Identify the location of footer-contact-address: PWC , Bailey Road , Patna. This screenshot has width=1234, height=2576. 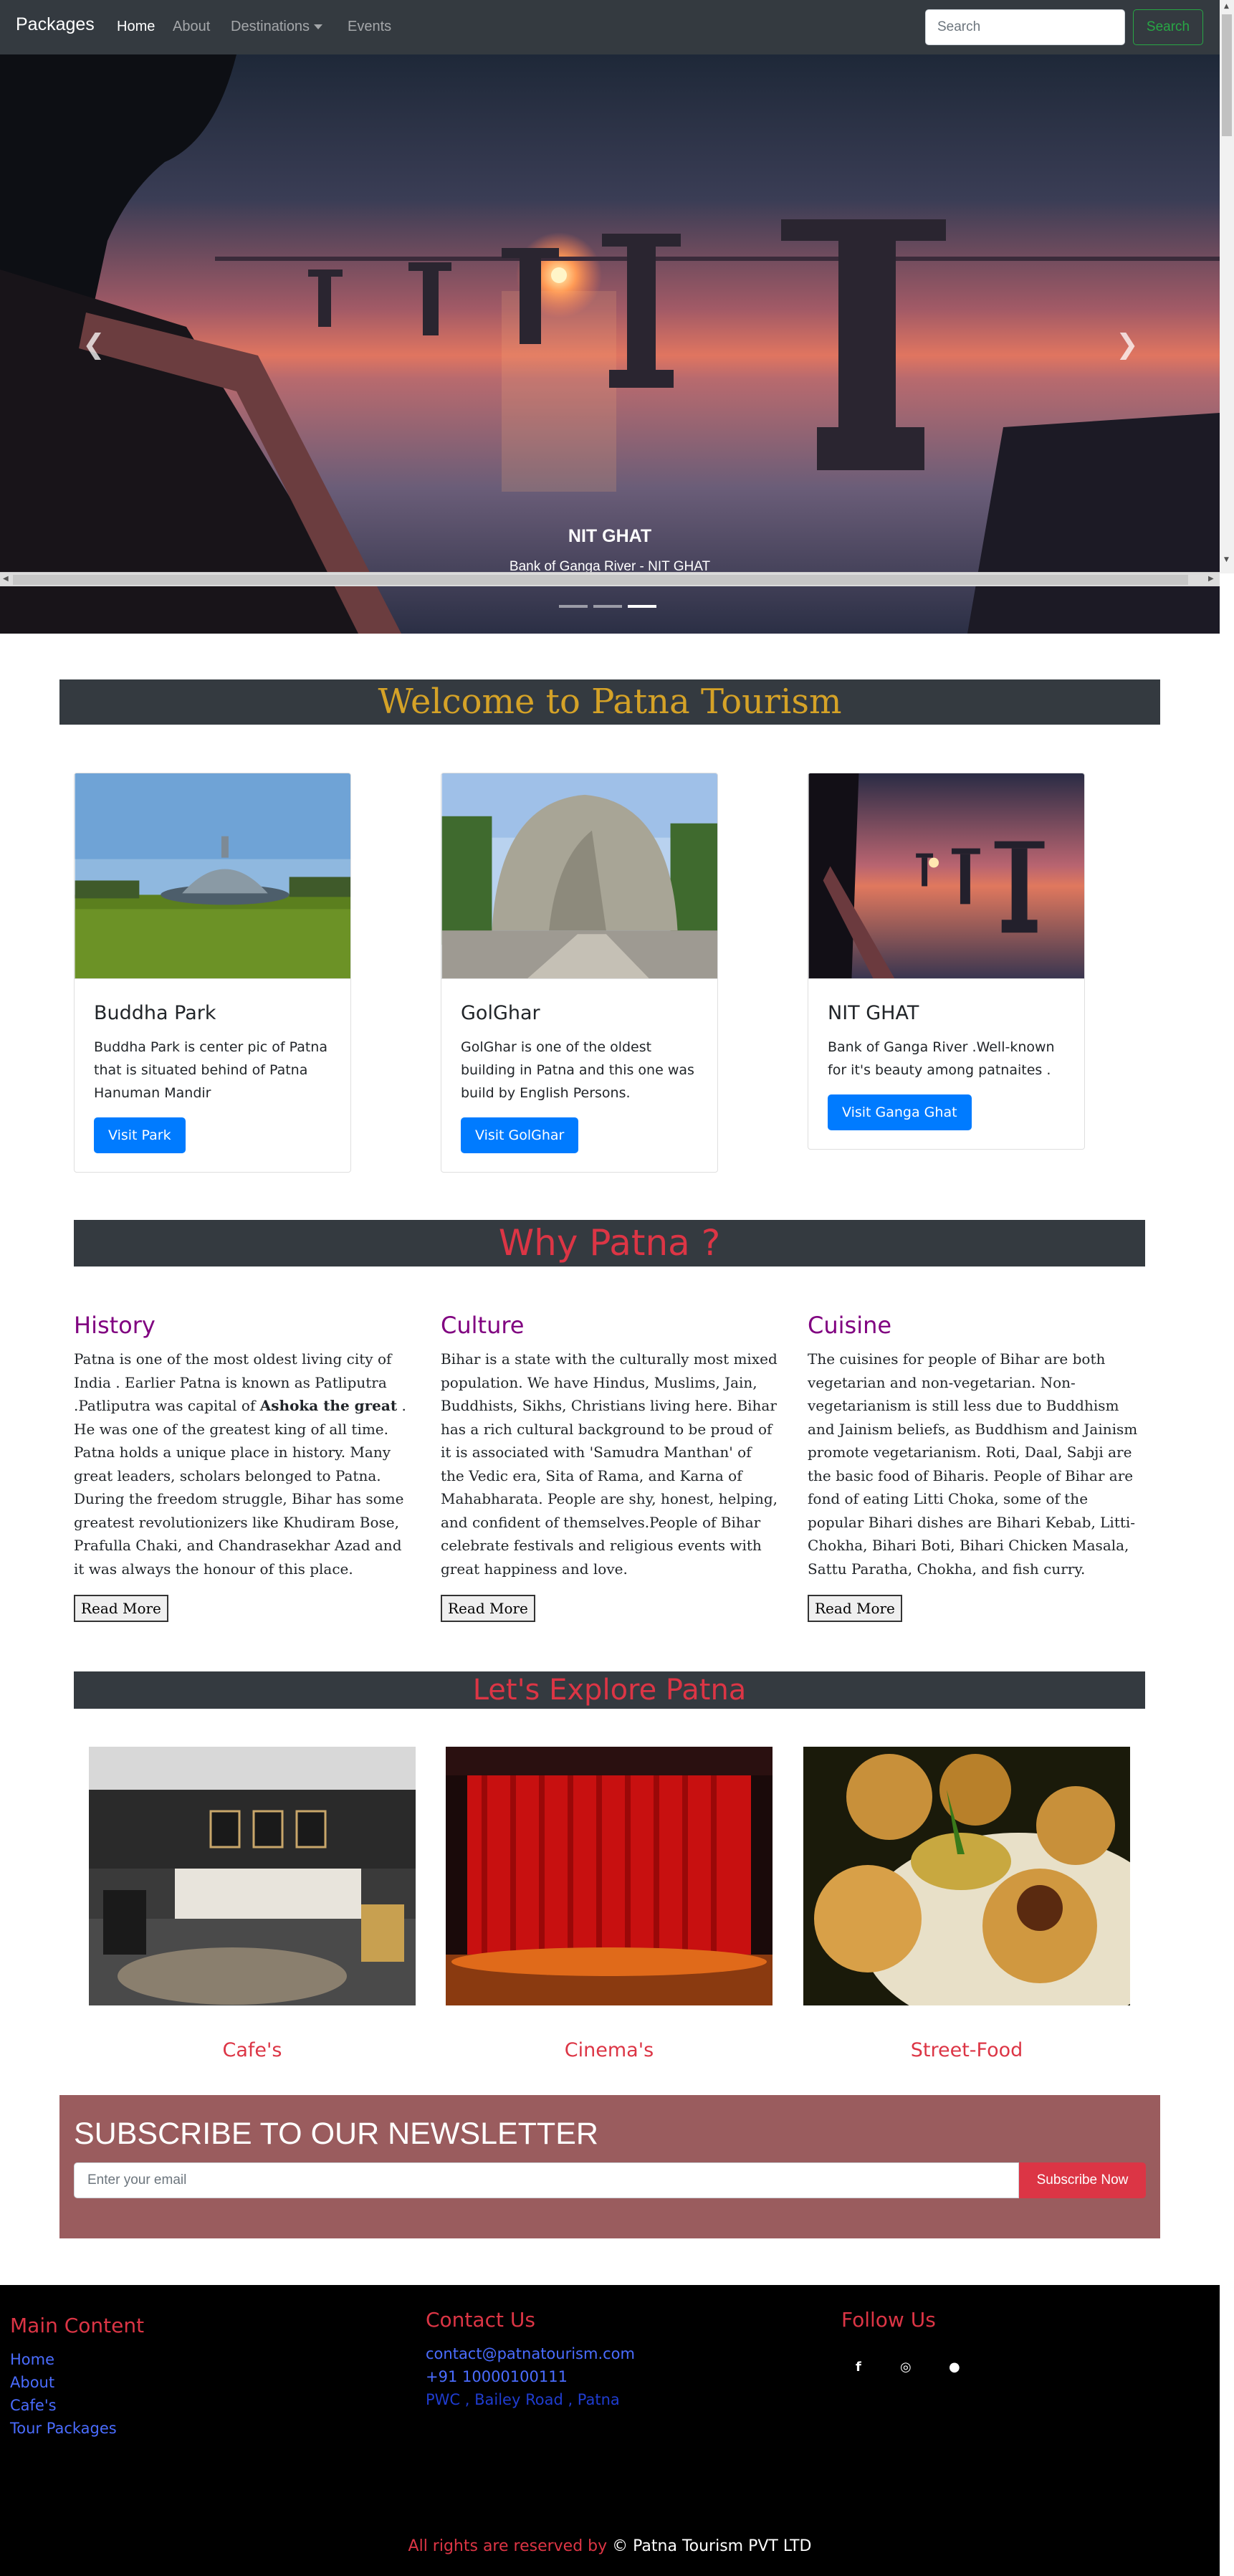
(523, 2399).